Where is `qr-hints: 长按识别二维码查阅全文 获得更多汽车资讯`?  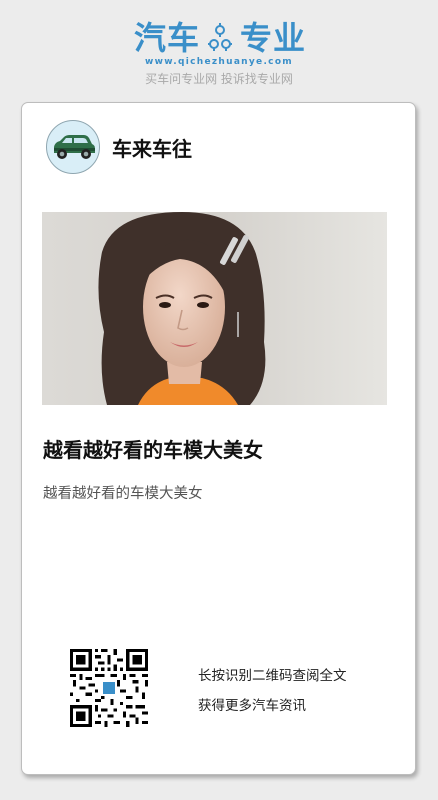
qr-hints: 长按识别二维码查阅全文 获得更多汽车资讯 is located at coordinates (272, 691).